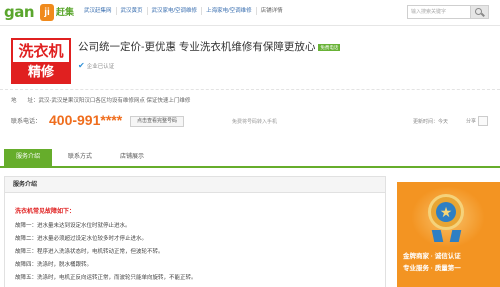  What do you see at coordinates (81, 239) in the screenshot?
I see `fault-item: 故障二：进水量必须超过设定水位较多时才停止进水。` at bounding box center [81, 239].